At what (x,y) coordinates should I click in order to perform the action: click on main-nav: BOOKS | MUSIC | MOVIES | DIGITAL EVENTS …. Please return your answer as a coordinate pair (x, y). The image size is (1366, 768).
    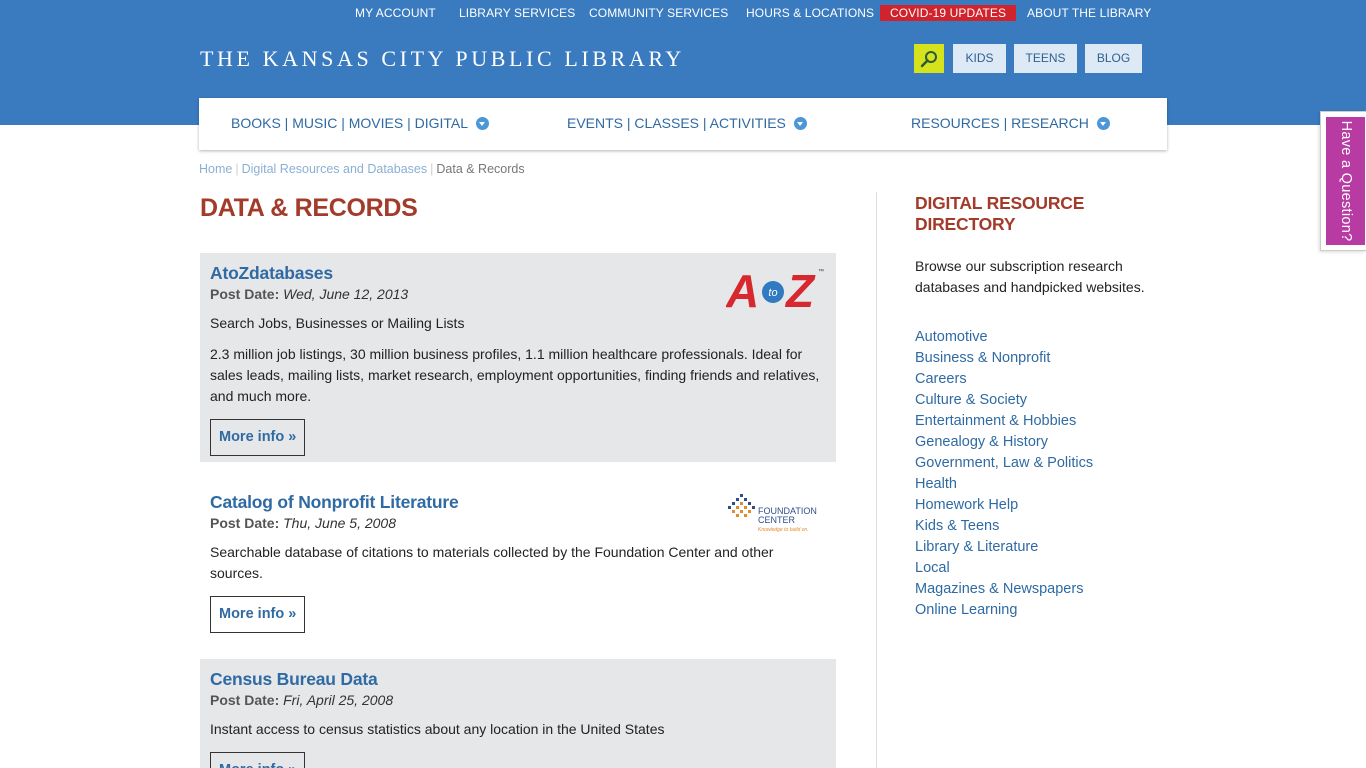
    Looking at the image, I should click on (683, 124).